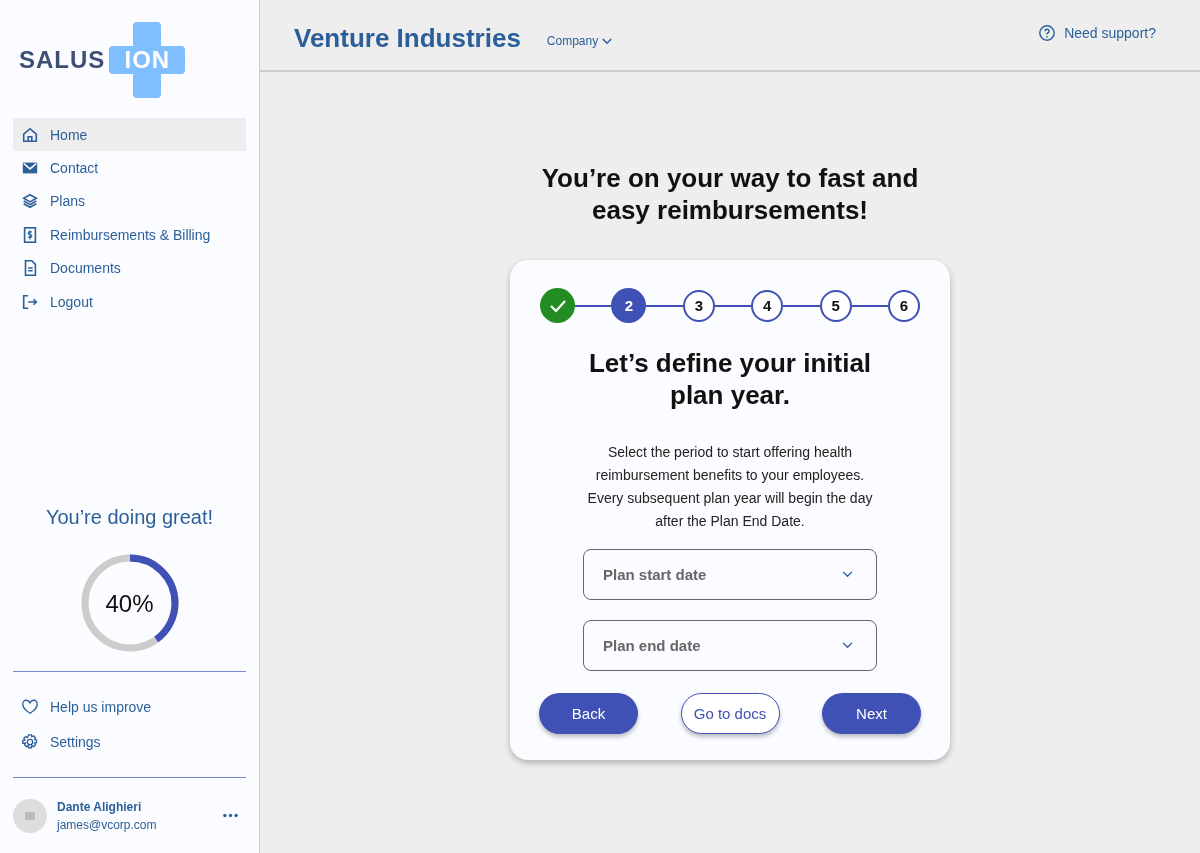  What do you see at coordinates (629, 305) in the screenshot?
I see `step-indicator: 2` at bounding box center [629, 305].